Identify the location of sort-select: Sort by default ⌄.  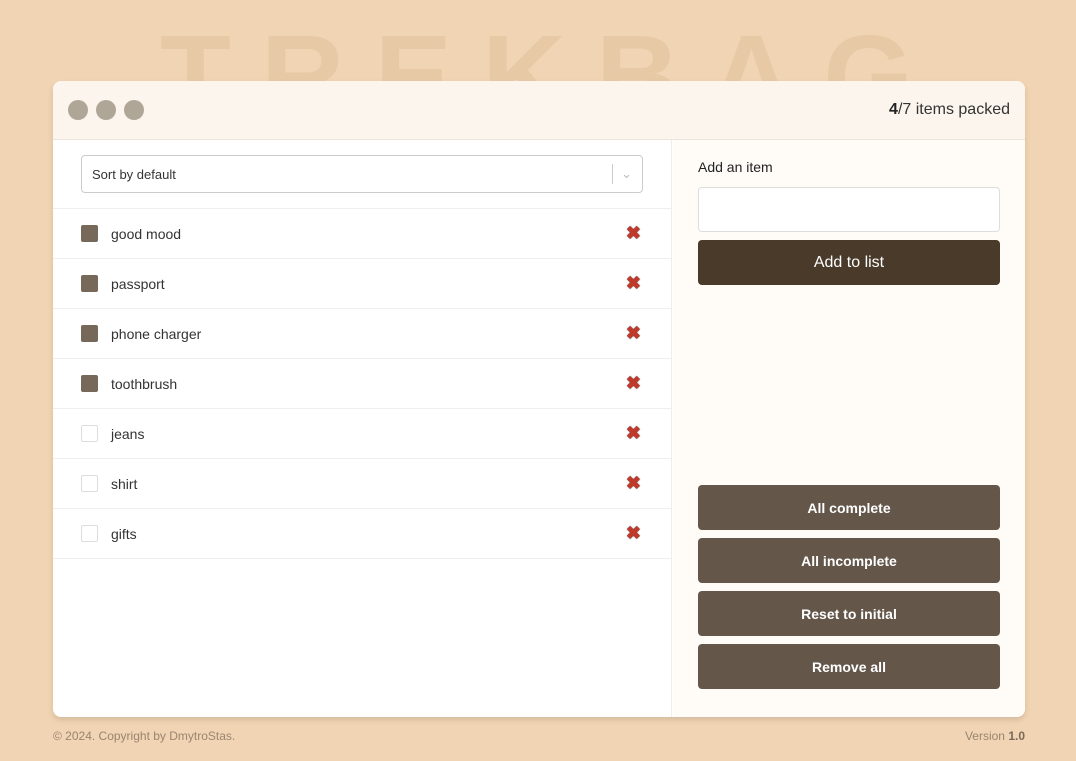
(362, 174).